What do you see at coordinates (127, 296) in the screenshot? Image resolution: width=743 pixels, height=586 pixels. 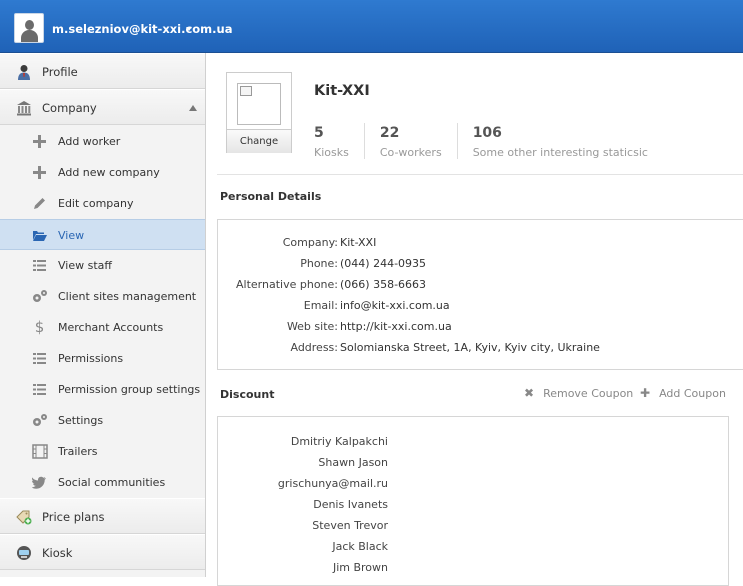 I see `sidebar-item-label: Client sites management` at bounding box center [127, 296].